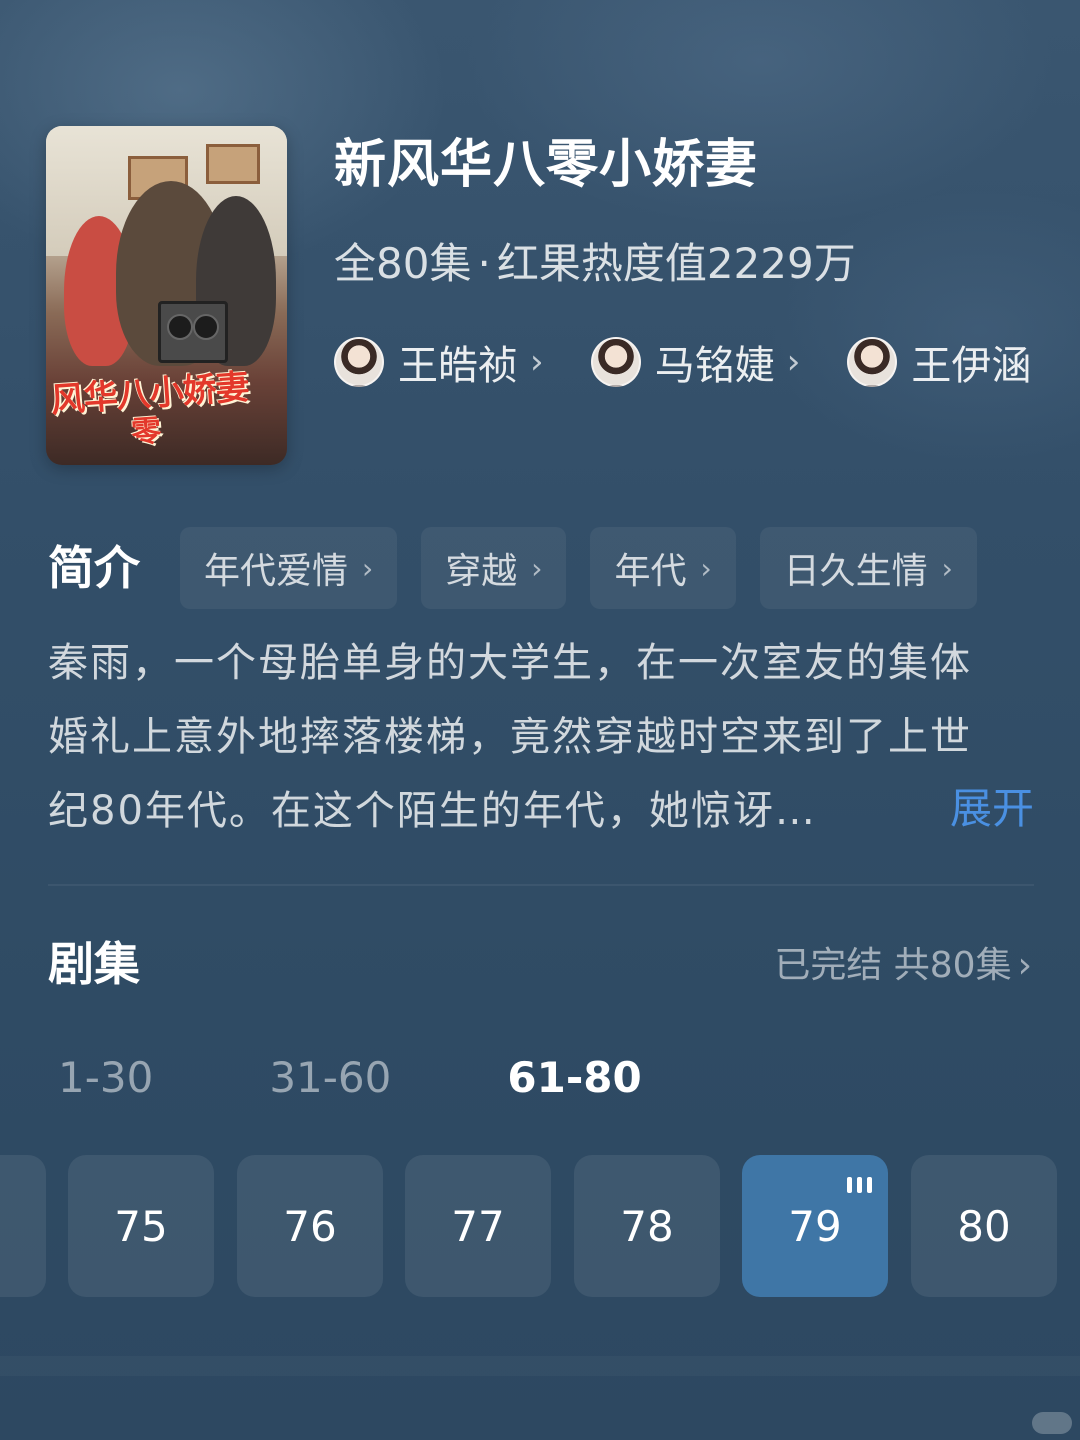 This screenshot has height=1440, width=1080. Describe the element at coordinates (859, 1185) in the screenshot. I see `now-playing-icon` at that location.